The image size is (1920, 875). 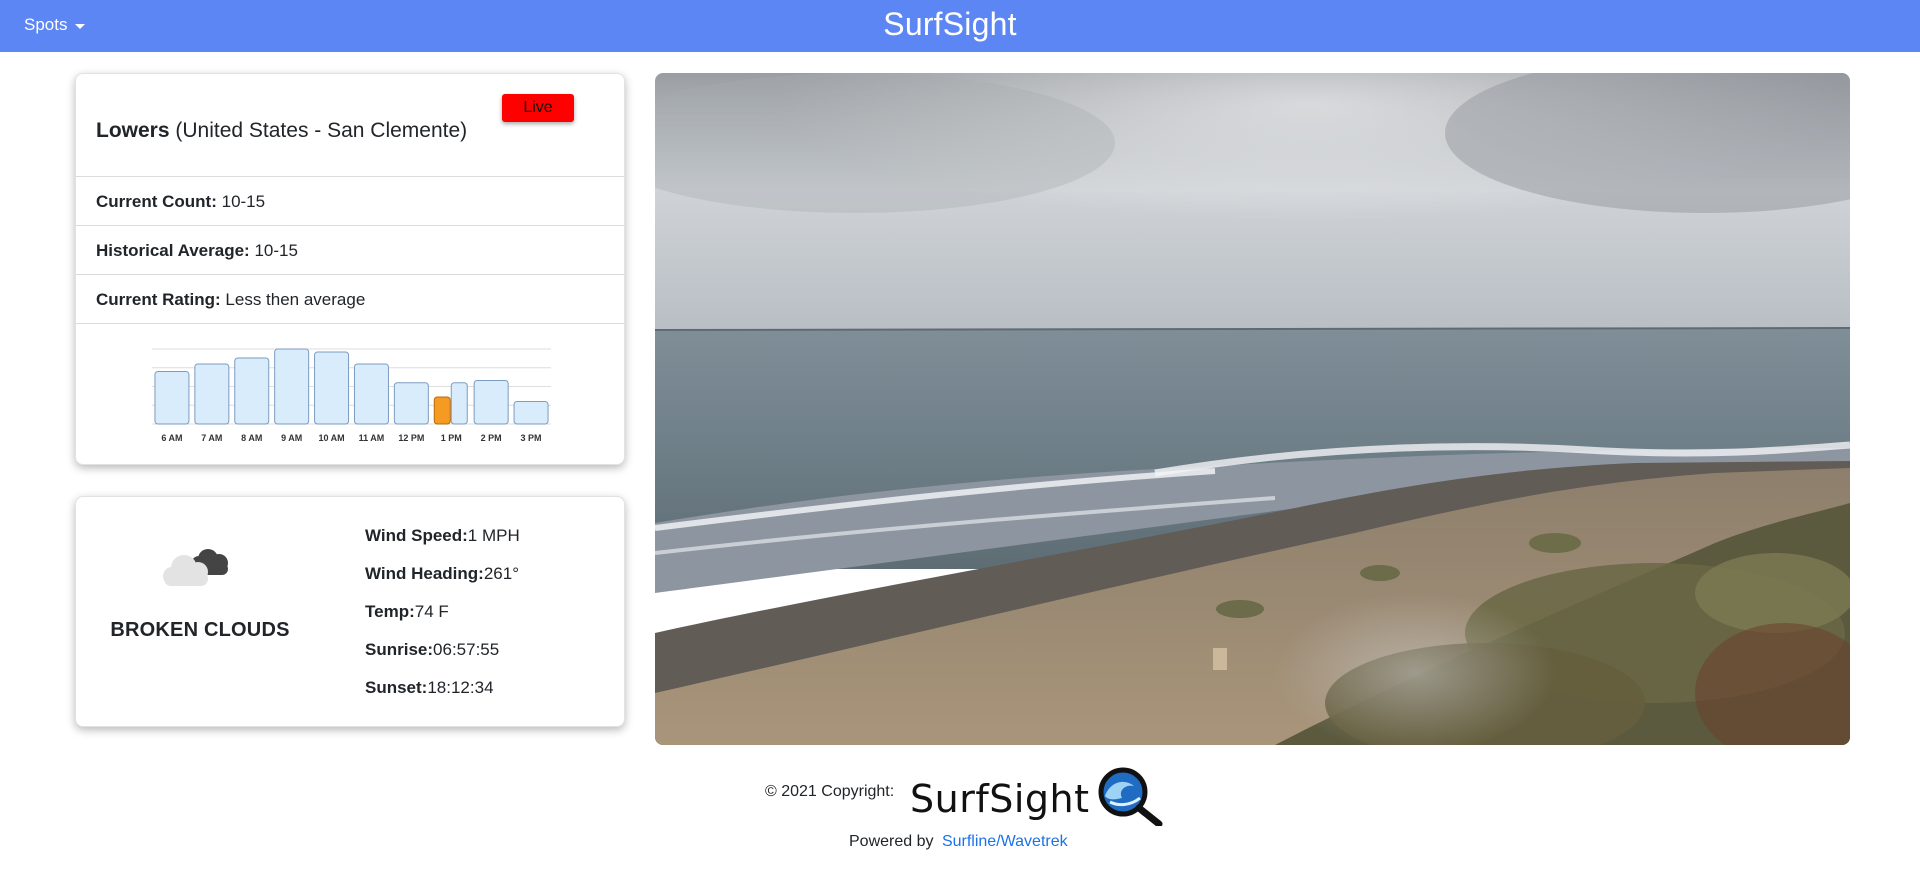 I want to click on spot-name: Lowers, so click(x=133, y=130).